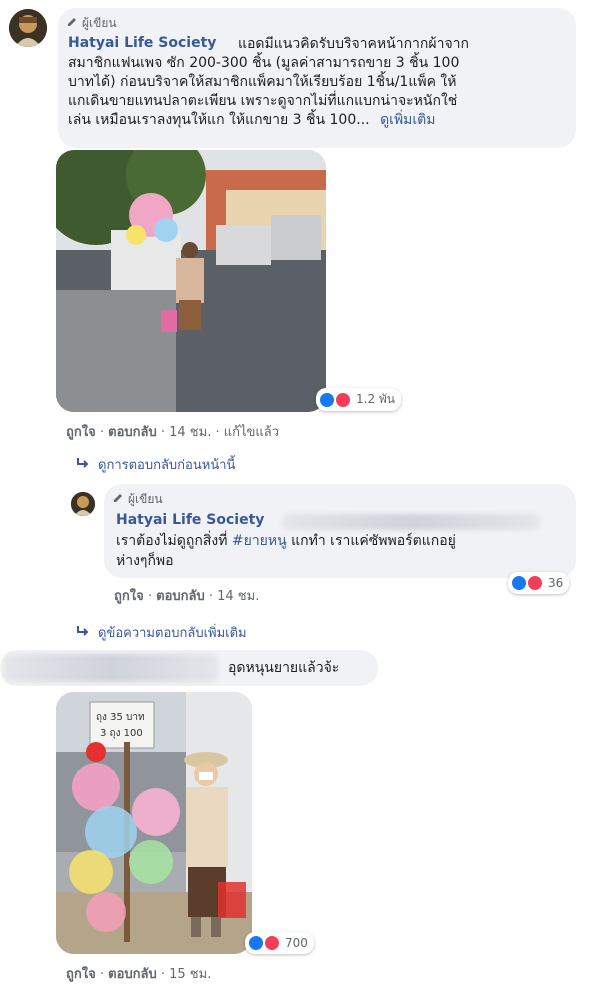  I want to click on blurred-author-name, so click(111, 668).